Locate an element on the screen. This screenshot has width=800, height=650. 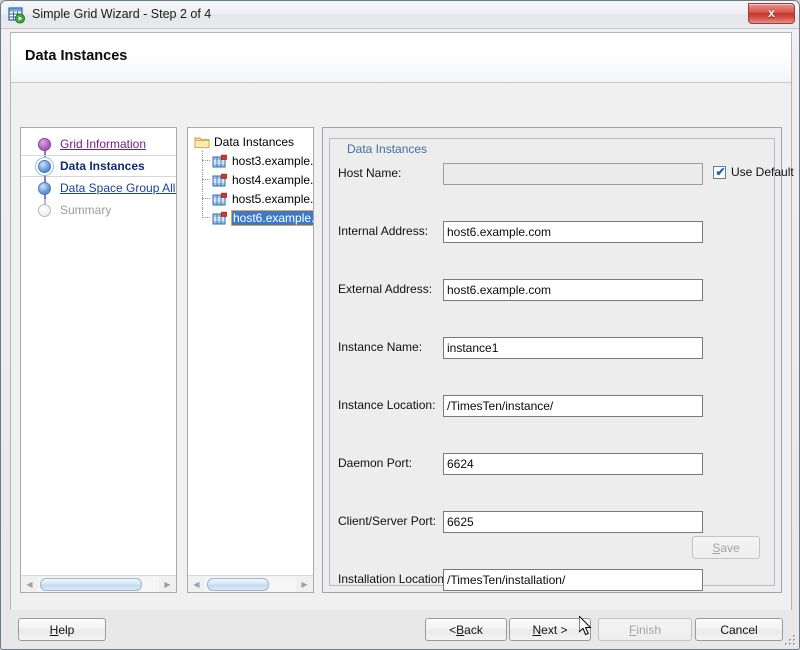
list-item: host3.example.c is located at coordinates (250, 160).